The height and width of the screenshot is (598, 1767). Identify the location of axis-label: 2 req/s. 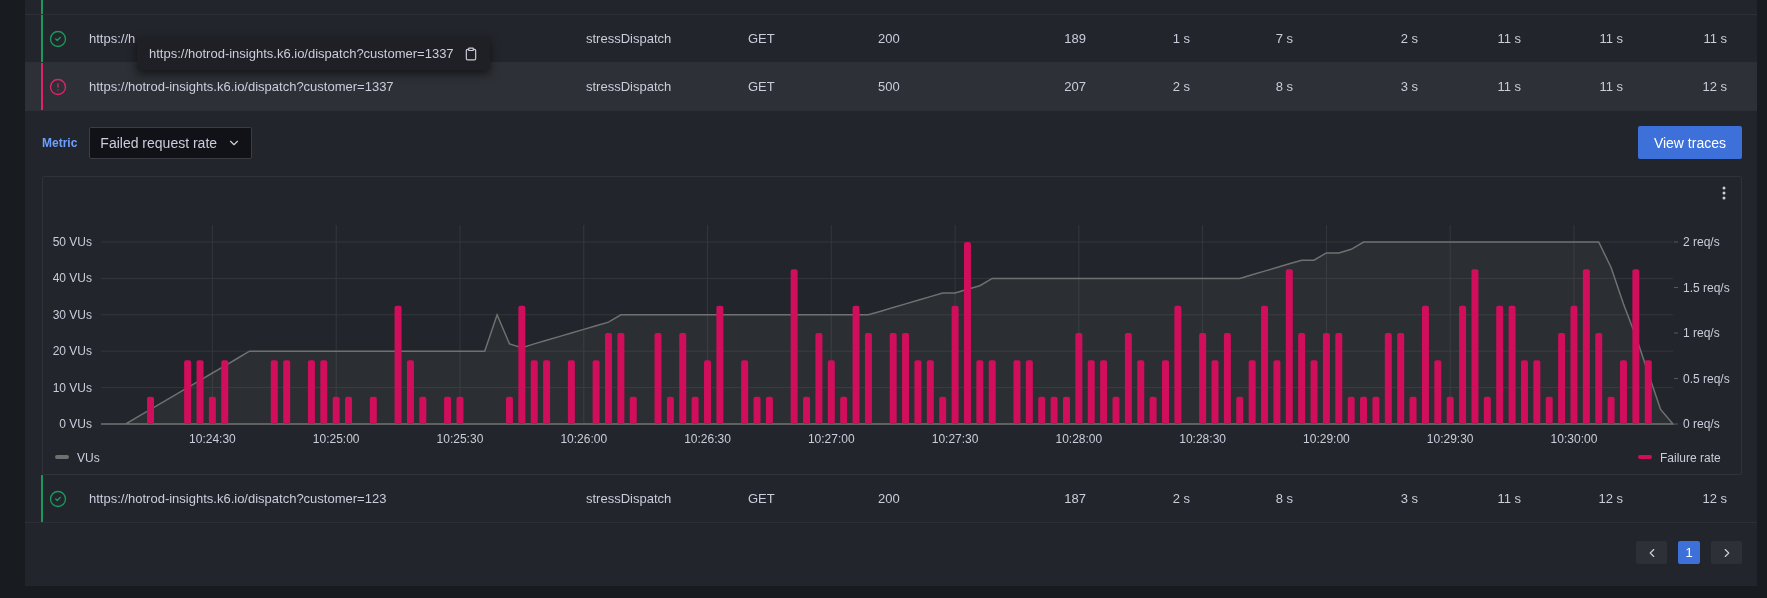
(1701, 242).